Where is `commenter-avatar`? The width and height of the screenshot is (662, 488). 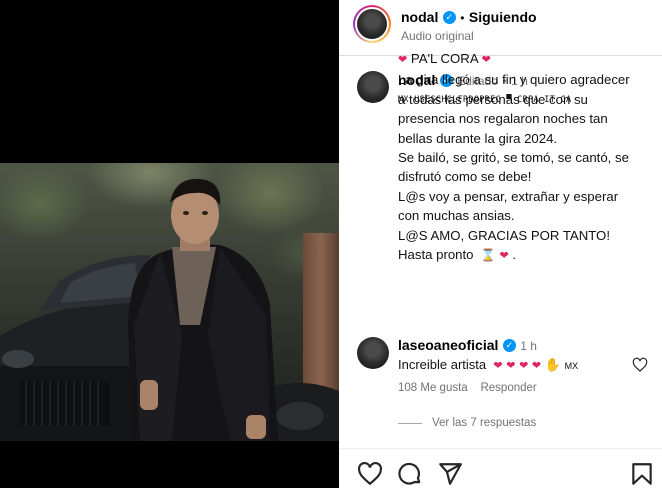 commenter-avatar is located at coordinates (373, 353).